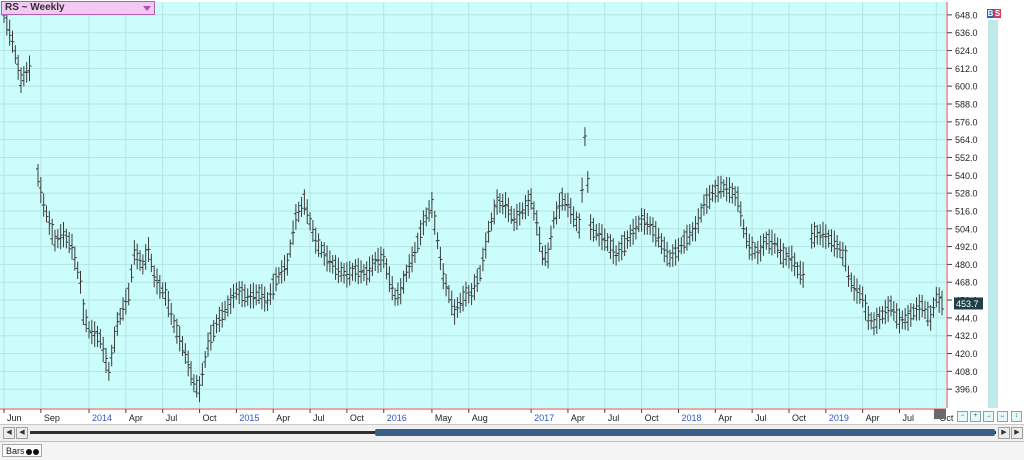 Image resolution: width=1024 pixels, height=460 pixels. Describe the element at coordinates (966, 158) in the screenshot. I see `y-tick-label: 552.0` at that location.